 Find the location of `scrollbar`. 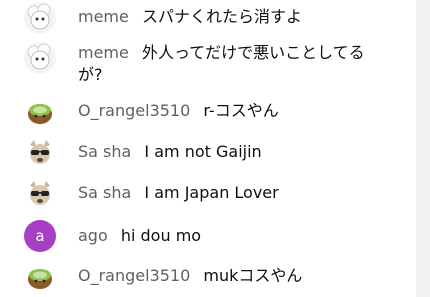

scrollbar is located at coordinates (423, 148).